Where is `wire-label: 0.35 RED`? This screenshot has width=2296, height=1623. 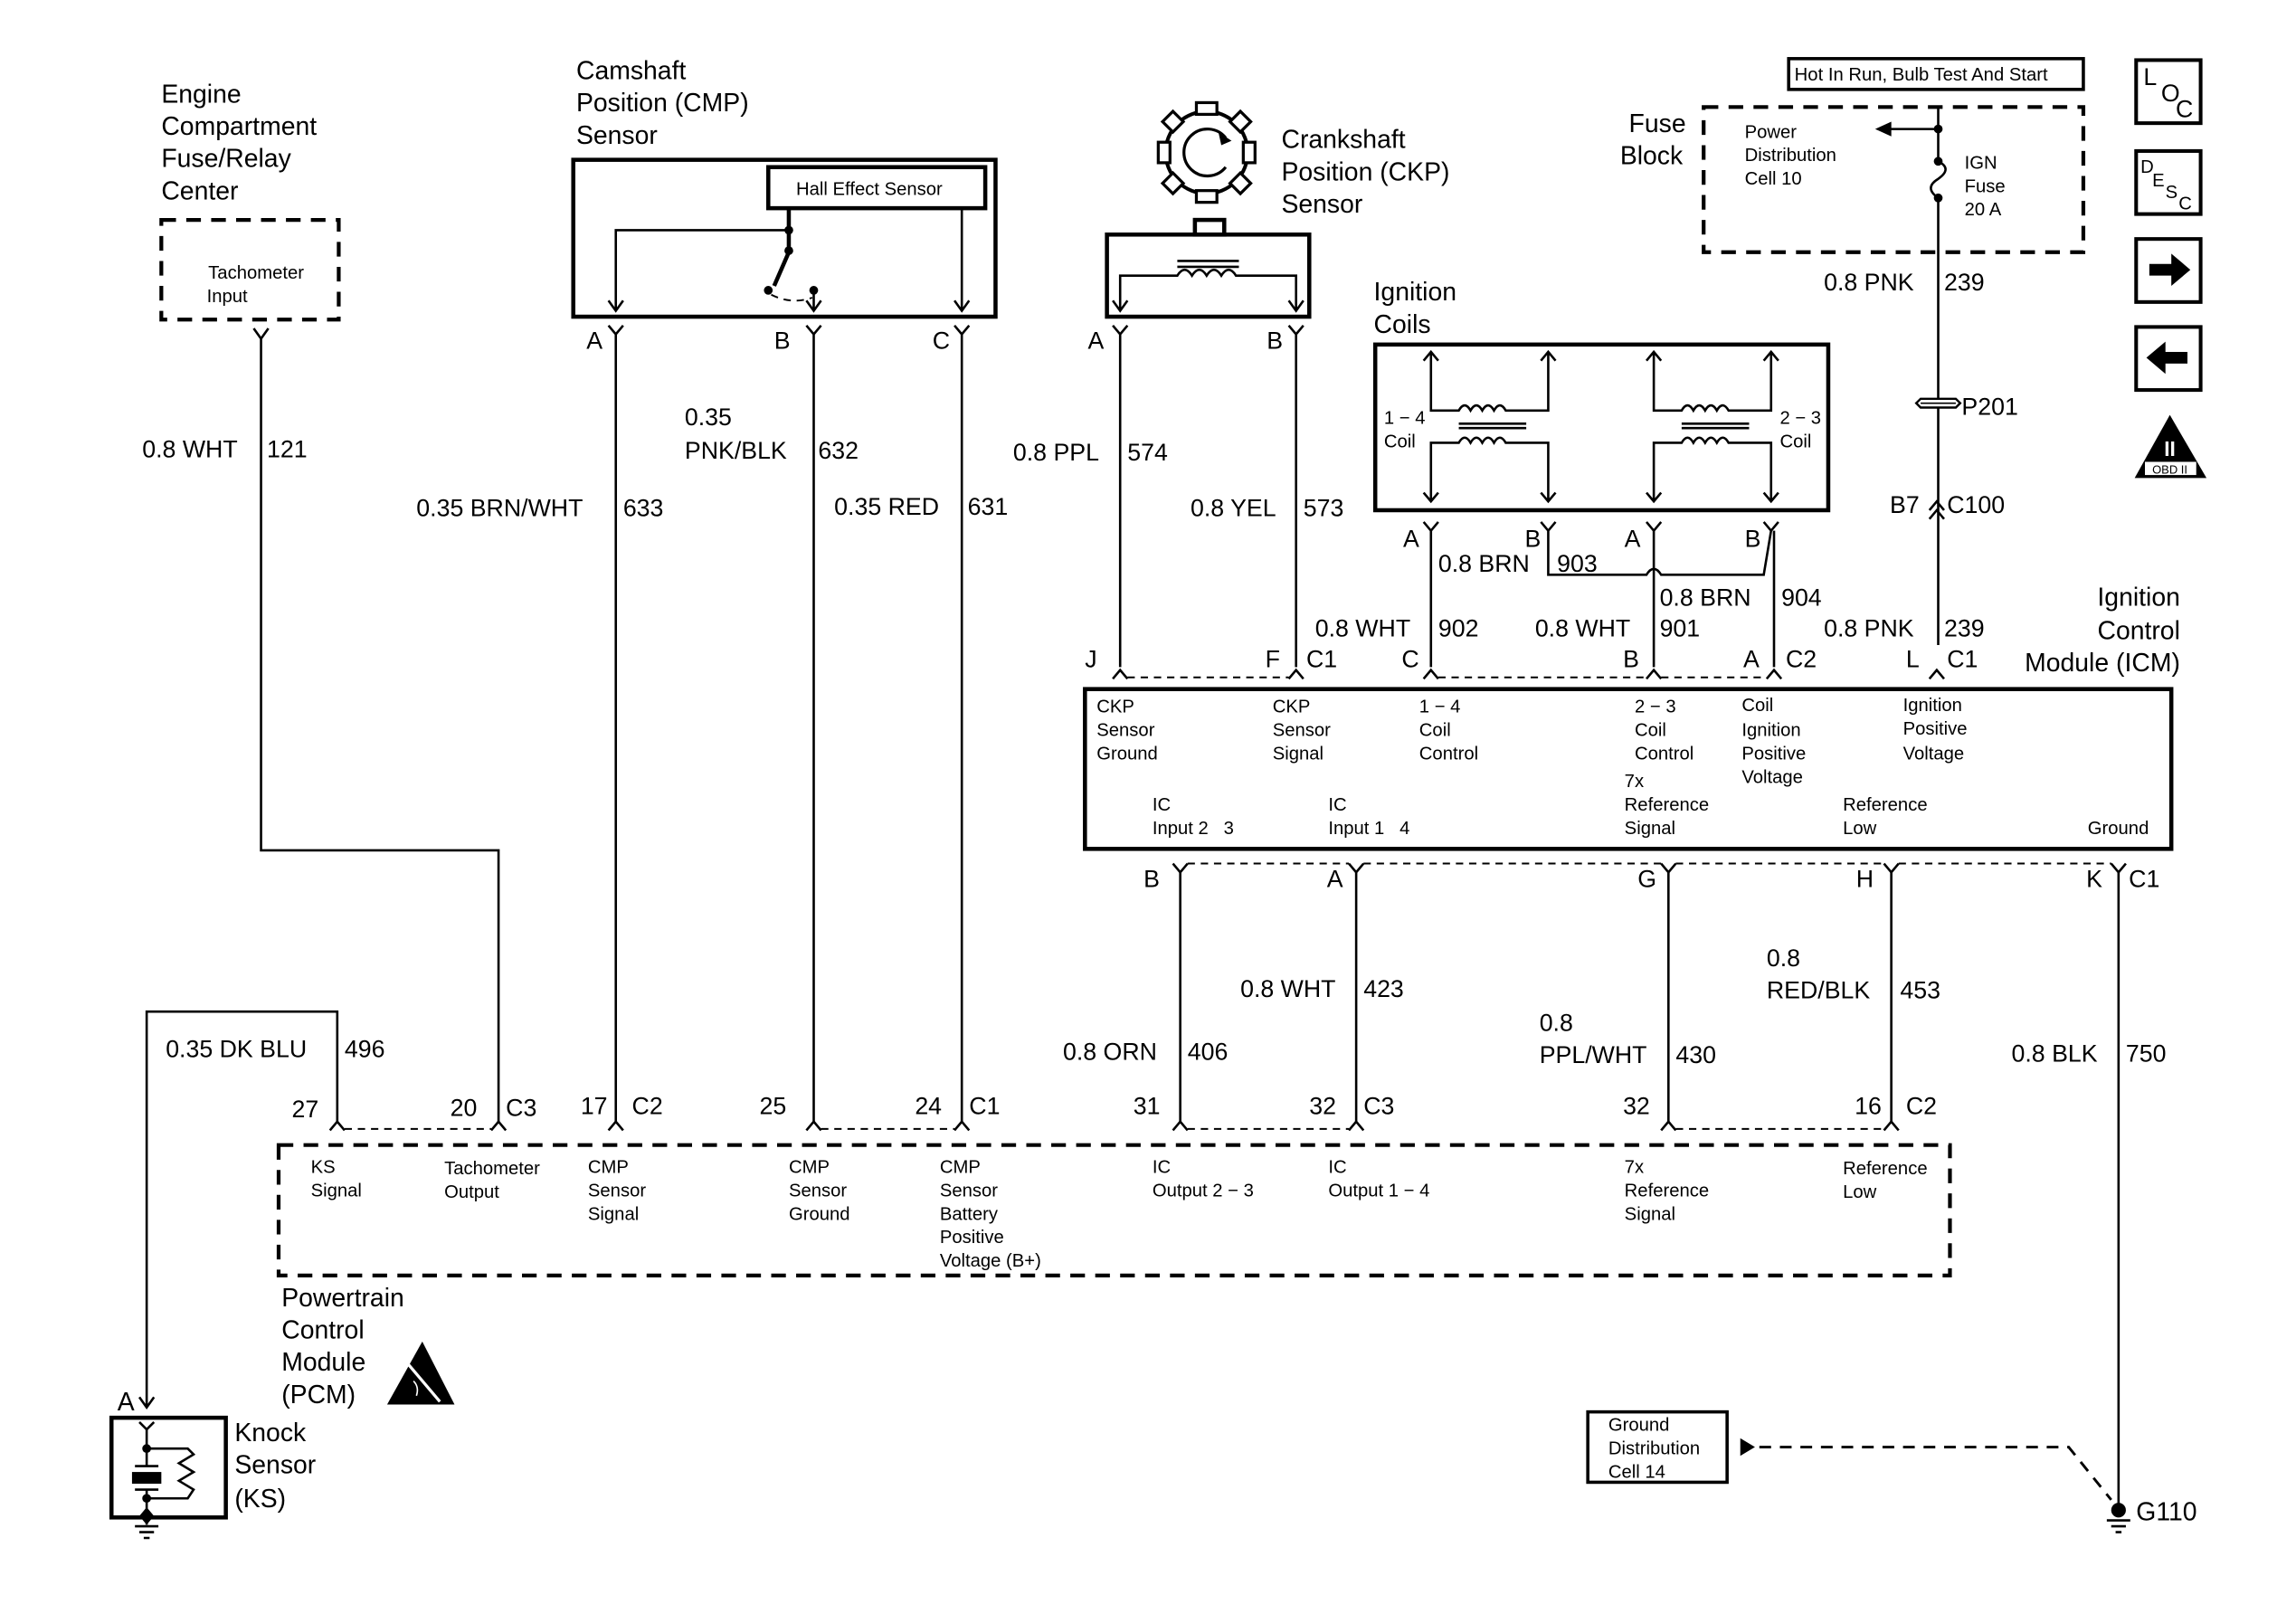
wire-label: 0.35 RED is located at coordinates (886, 506).